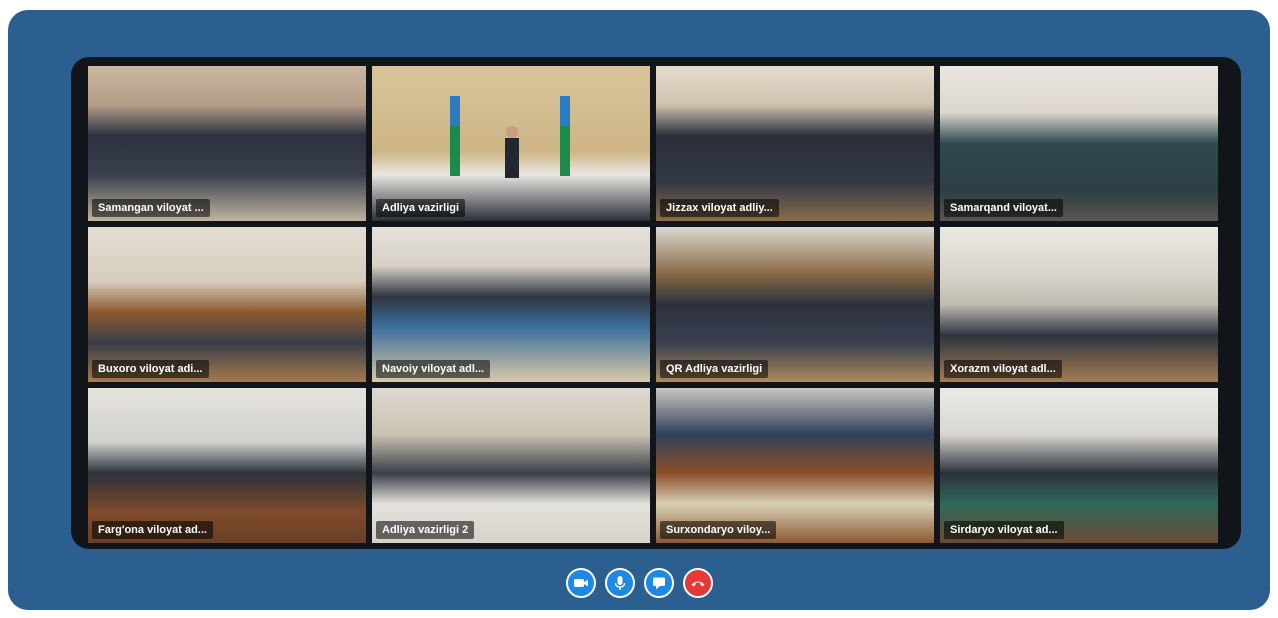 This screenshot has width=1278, height=618. I want to click on video-tile-qr-adliya: QR Adliya vazirligi, so click(795, 304).